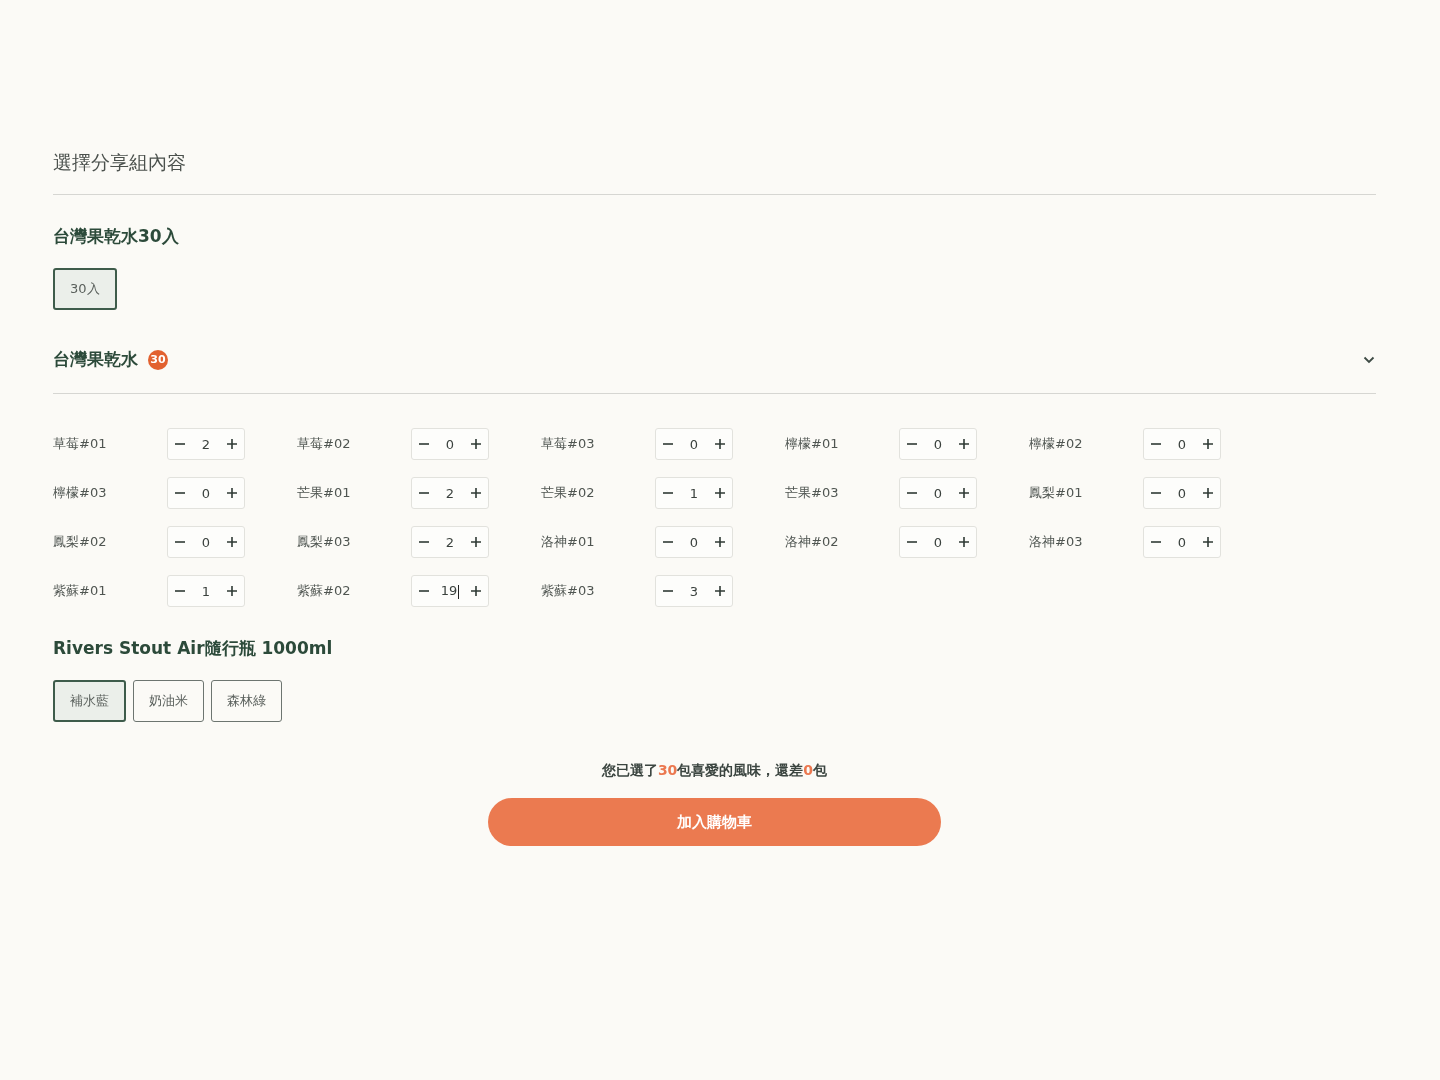 This screenshot has width=1440, height=1080. Describe the element at coordinates (450, 591) in the screenshot. I see `quantity-field: 19` at that location.